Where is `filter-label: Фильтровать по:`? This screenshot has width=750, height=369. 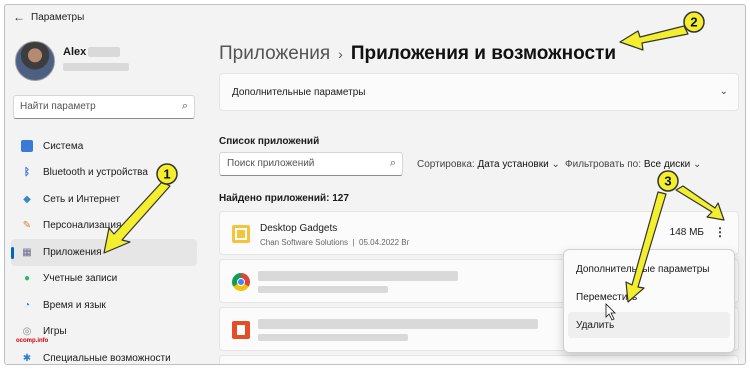
filter-label: Фильтровать по: is located at coordinates (603, 164).